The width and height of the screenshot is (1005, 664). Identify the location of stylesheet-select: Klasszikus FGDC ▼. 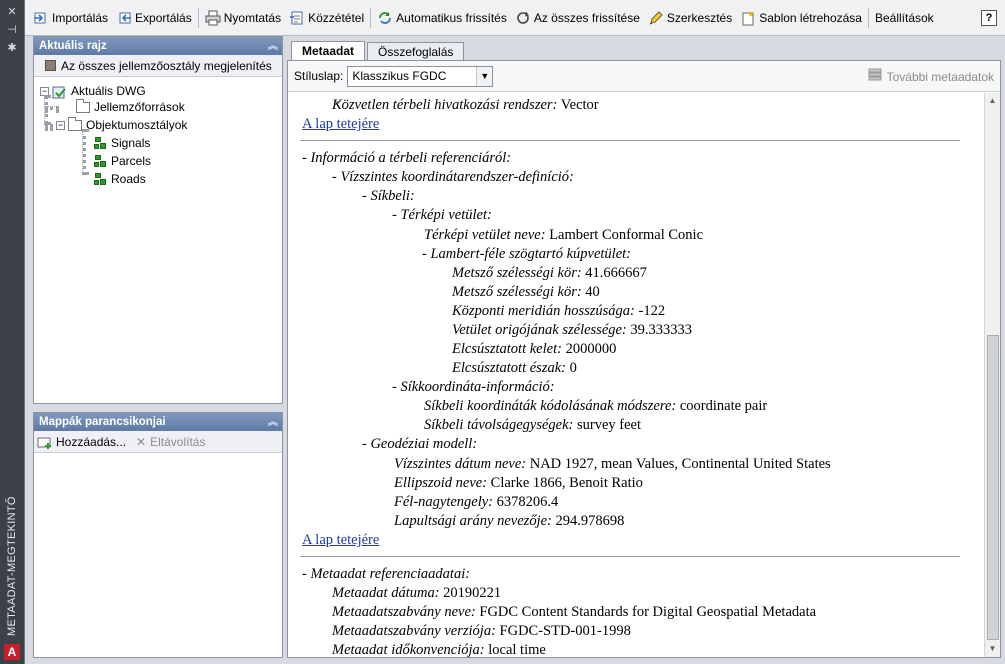
(420, 76).